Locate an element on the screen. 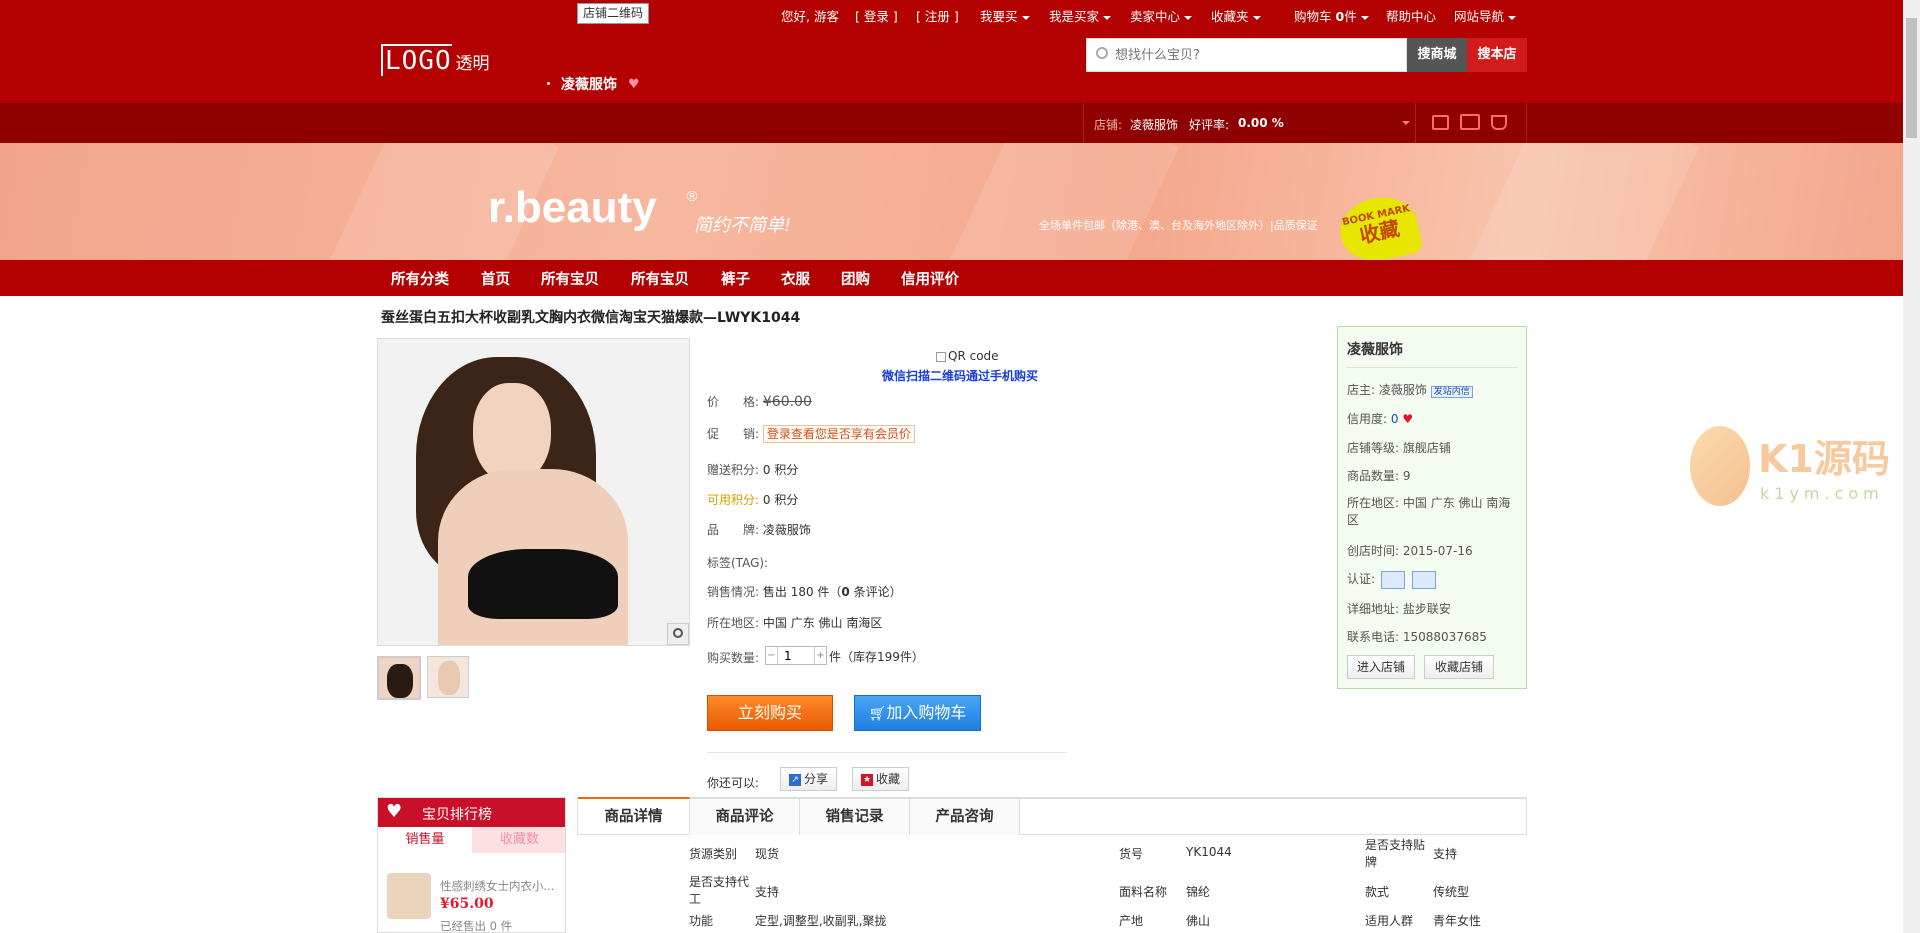  share-button: ↗ 分享 is located at coordinates (808, 779).